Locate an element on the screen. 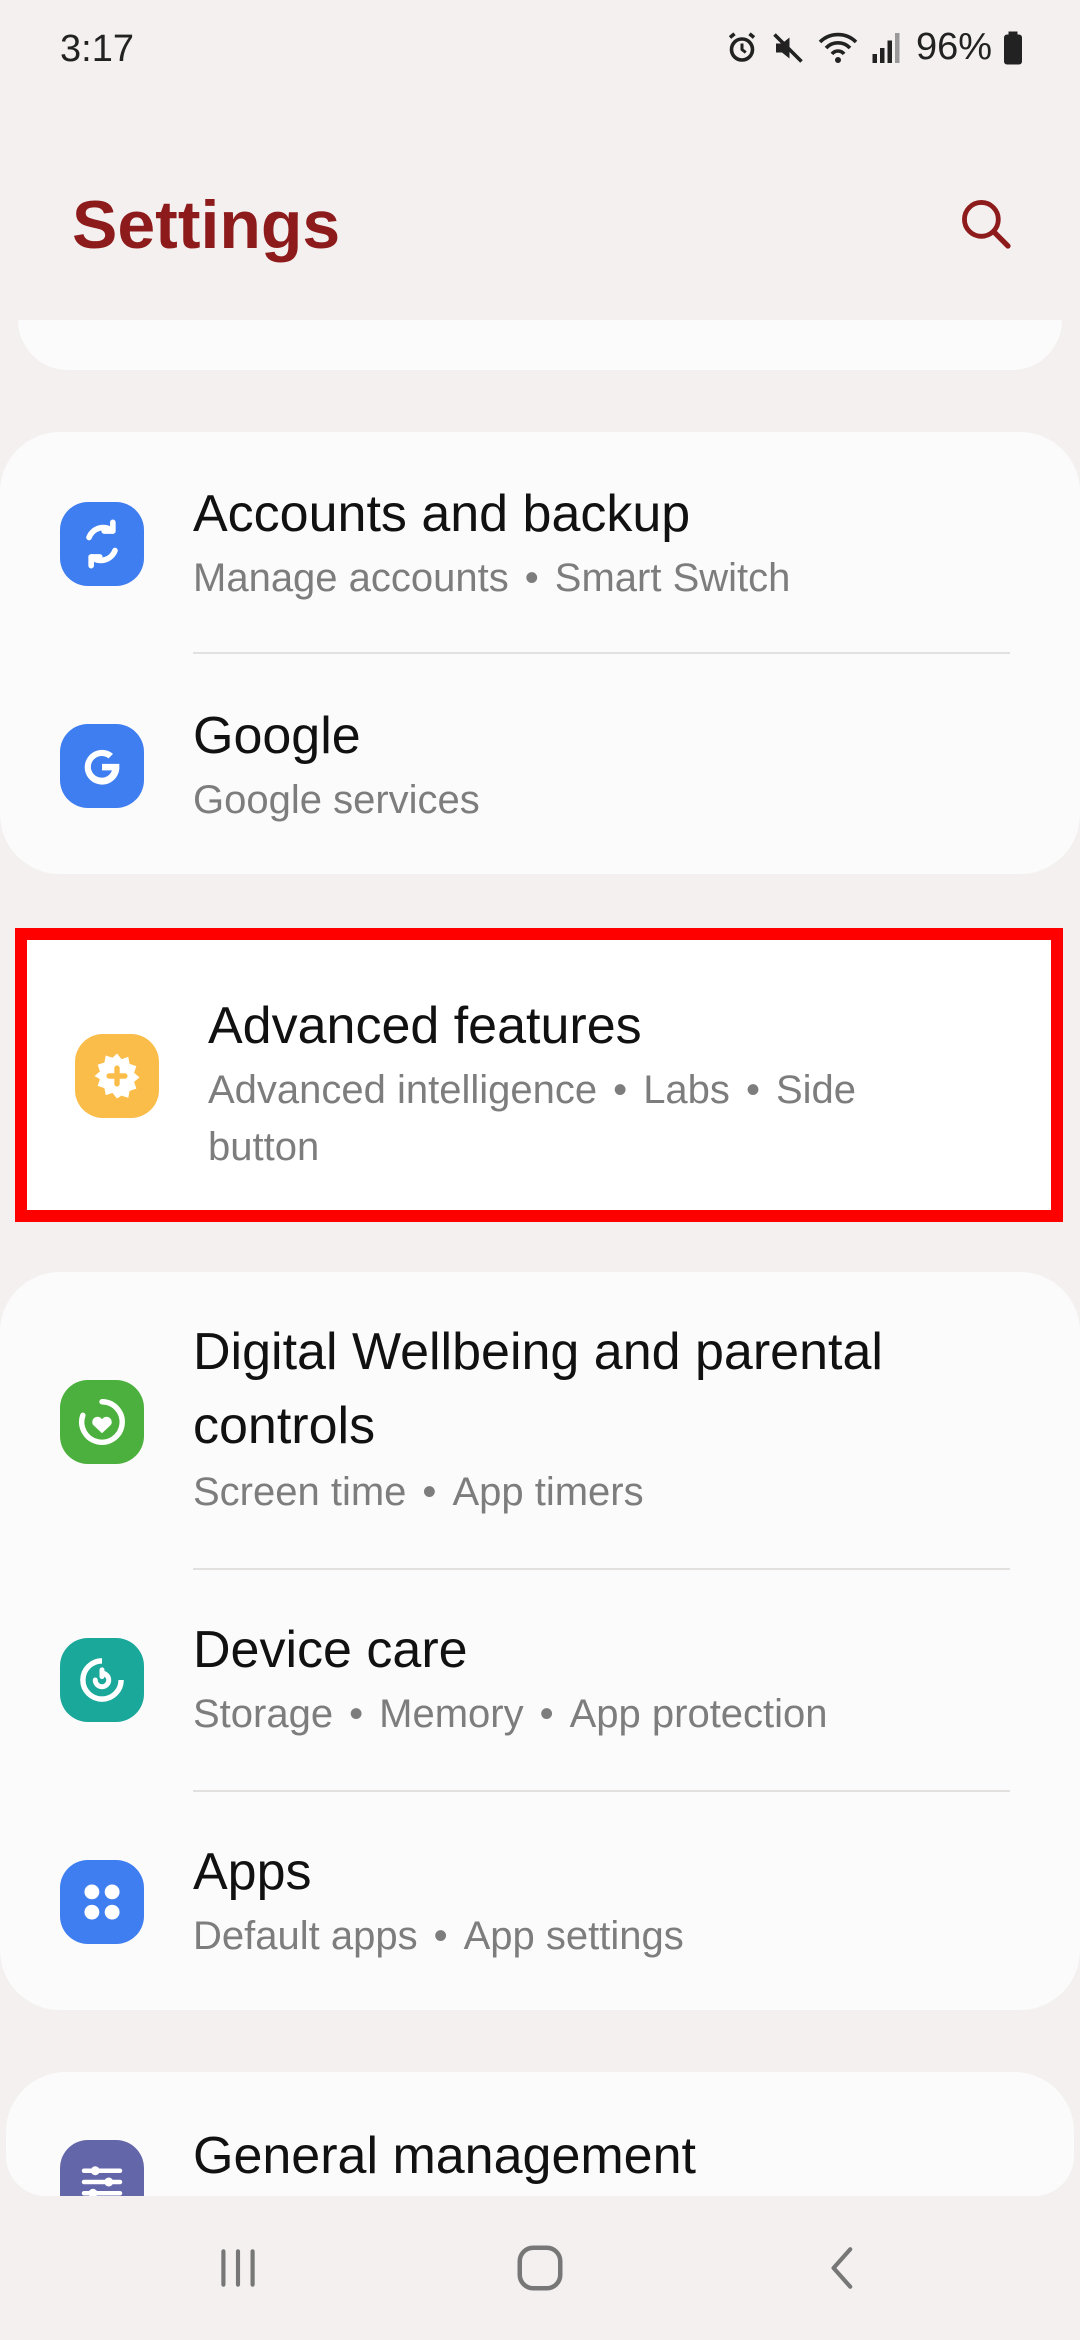 This screenshot has height=2340, width=1080. partial-card-top is located at coordinates (540, 345).